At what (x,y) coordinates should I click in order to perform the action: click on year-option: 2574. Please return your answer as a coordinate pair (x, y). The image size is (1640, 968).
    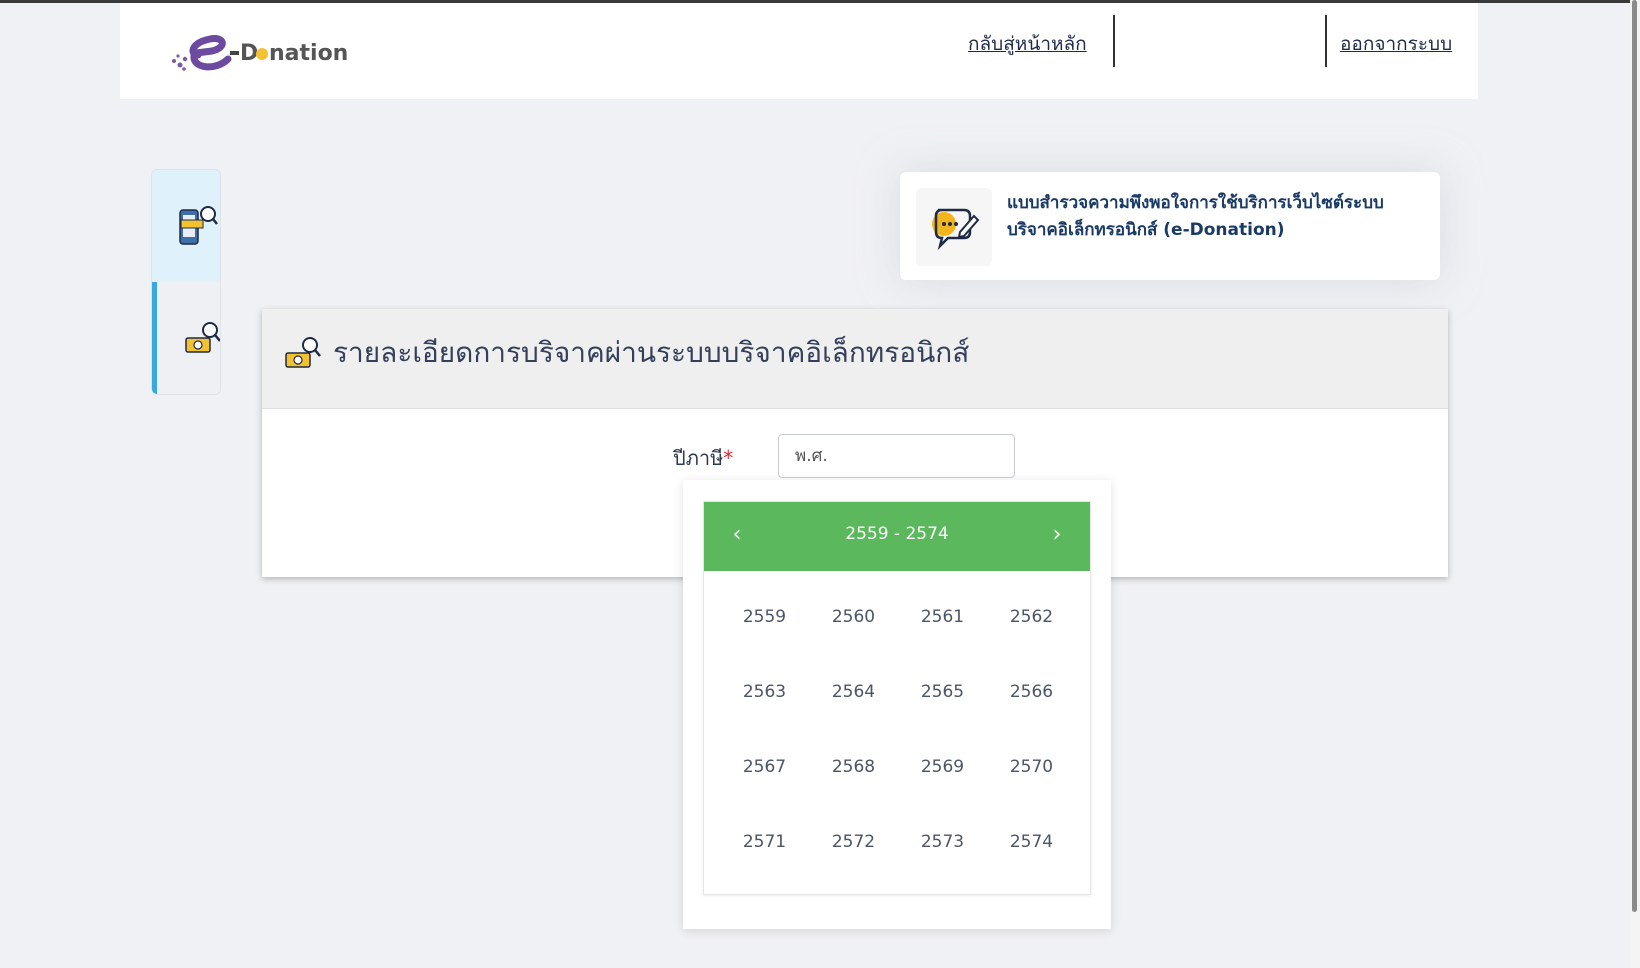
    Looking at the image, I should click on (1031, 842).